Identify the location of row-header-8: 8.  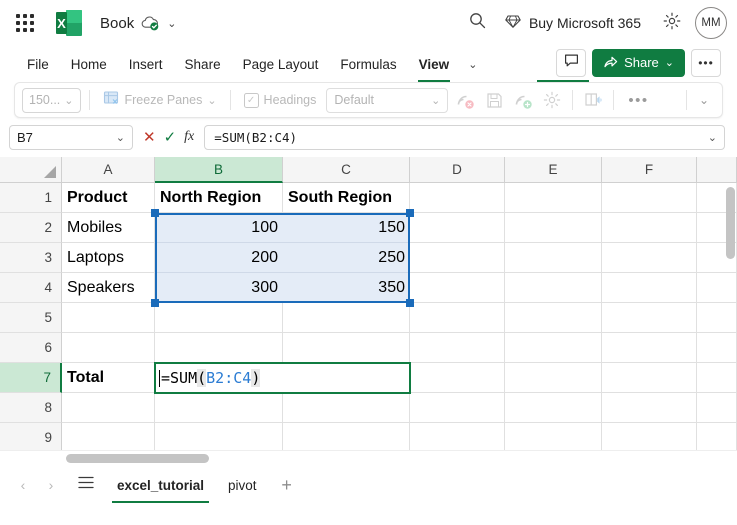
(31, 408).